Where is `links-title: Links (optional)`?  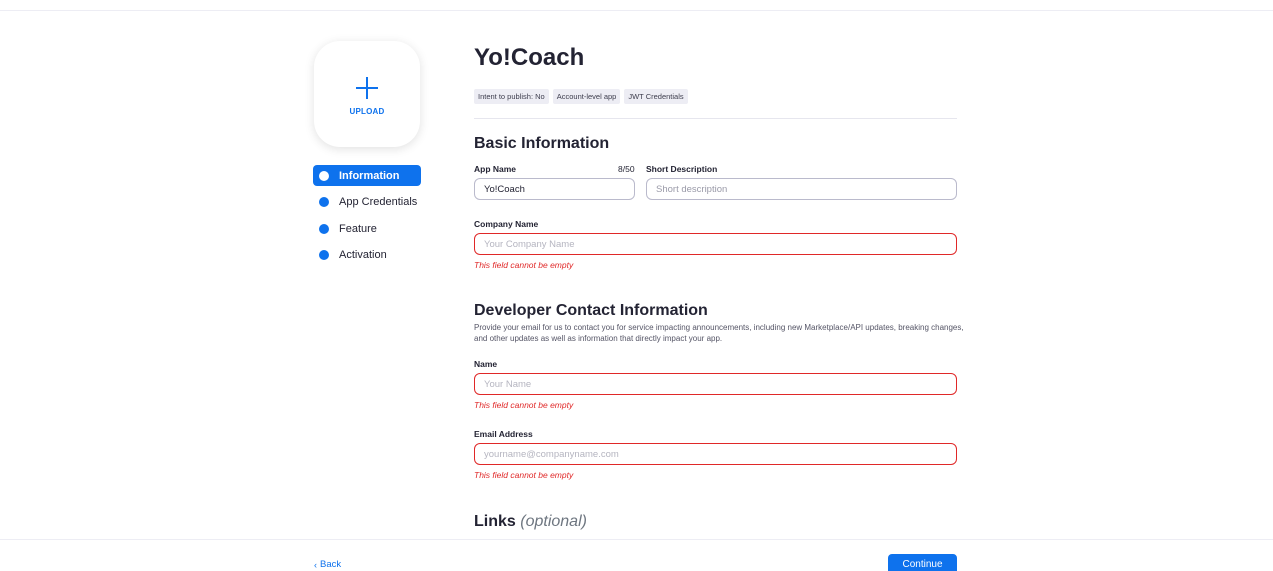 links-title: Links (optional) is located at coordinates (530, 522).